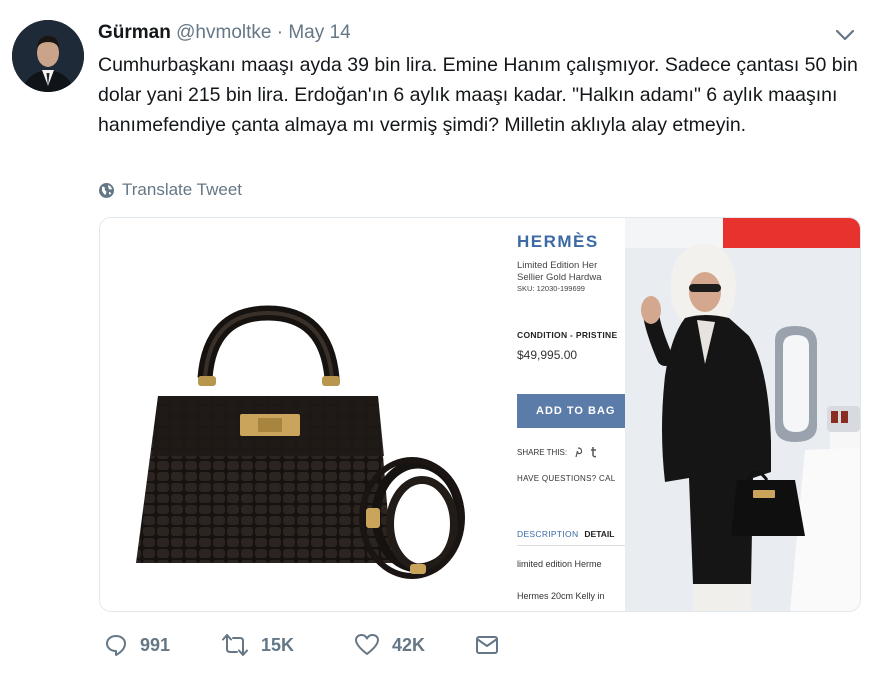  I want to click on product-price: $49,995.00, so click(547, 355).